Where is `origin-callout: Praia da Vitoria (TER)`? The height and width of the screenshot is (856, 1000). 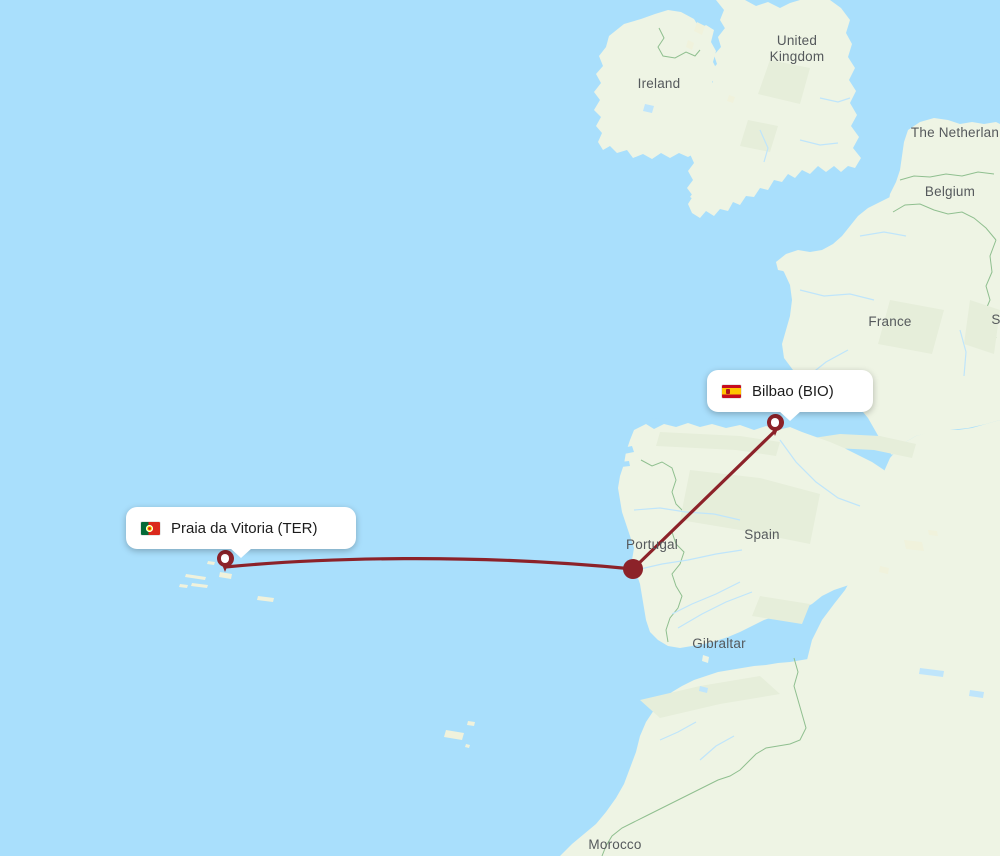
origin-callout: Praia da Vitoria (TER) is located at coordinates (241, 532).